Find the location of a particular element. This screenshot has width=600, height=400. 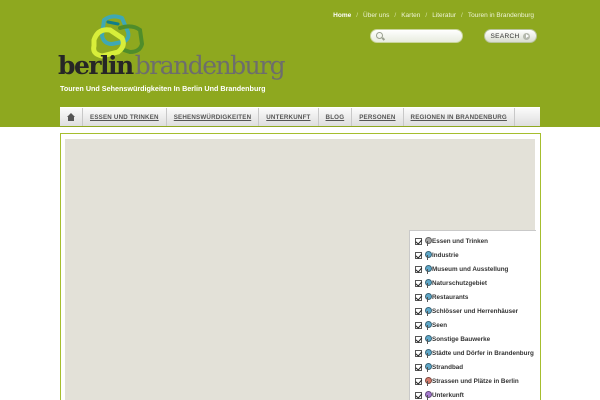

arrow-right-icon is located at coordinates (527, 36).